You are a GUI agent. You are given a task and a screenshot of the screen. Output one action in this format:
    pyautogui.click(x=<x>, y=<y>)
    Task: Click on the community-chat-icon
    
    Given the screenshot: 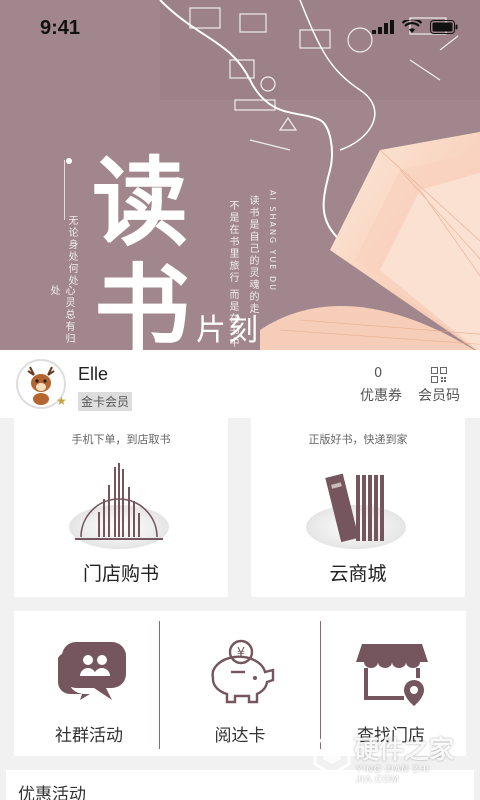 What is the action you would take?
    pyautogui.click(x=92, y=671)
    